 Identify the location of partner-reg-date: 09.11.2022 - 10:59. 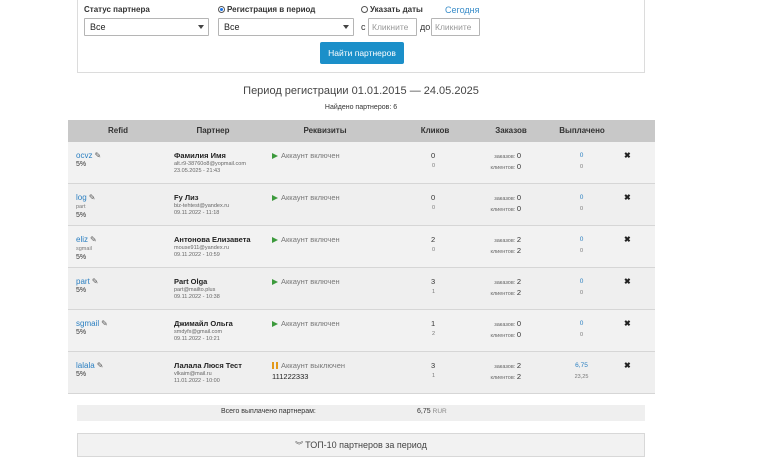
(197, 255).